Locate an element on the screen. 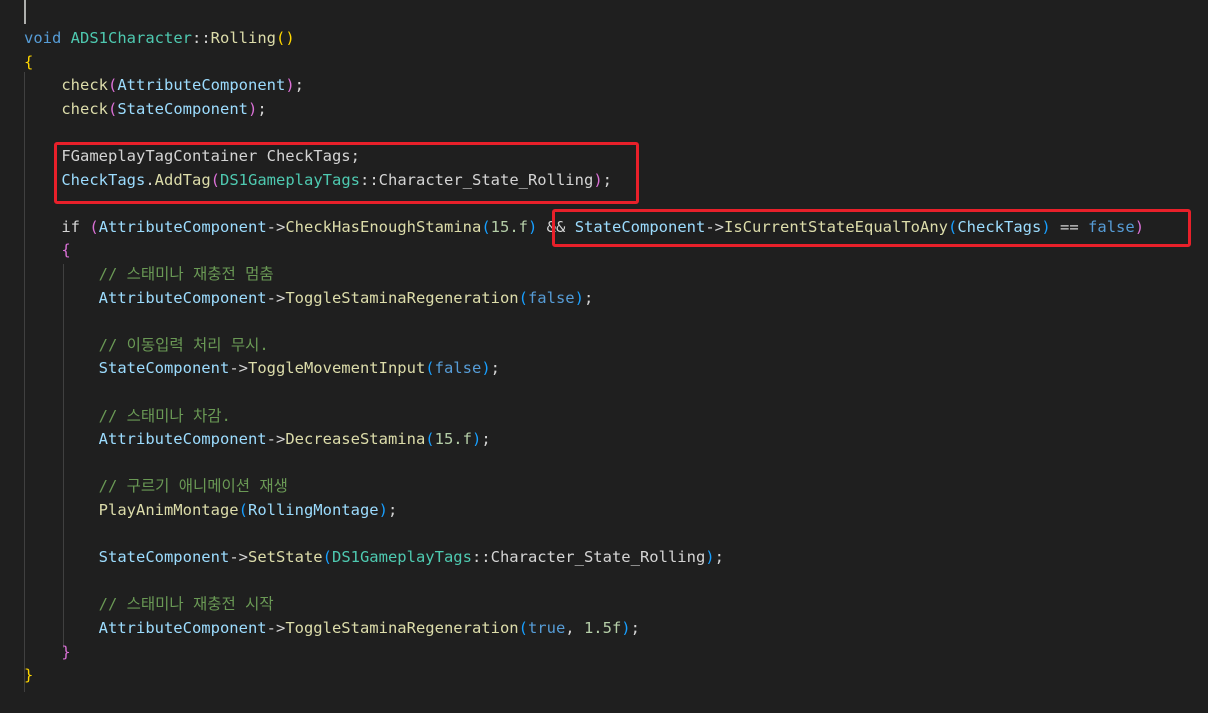 The width and height of the screenshot is (1208, 713). code-token: PlayAnimMontage is located at coordinates (168, 510).